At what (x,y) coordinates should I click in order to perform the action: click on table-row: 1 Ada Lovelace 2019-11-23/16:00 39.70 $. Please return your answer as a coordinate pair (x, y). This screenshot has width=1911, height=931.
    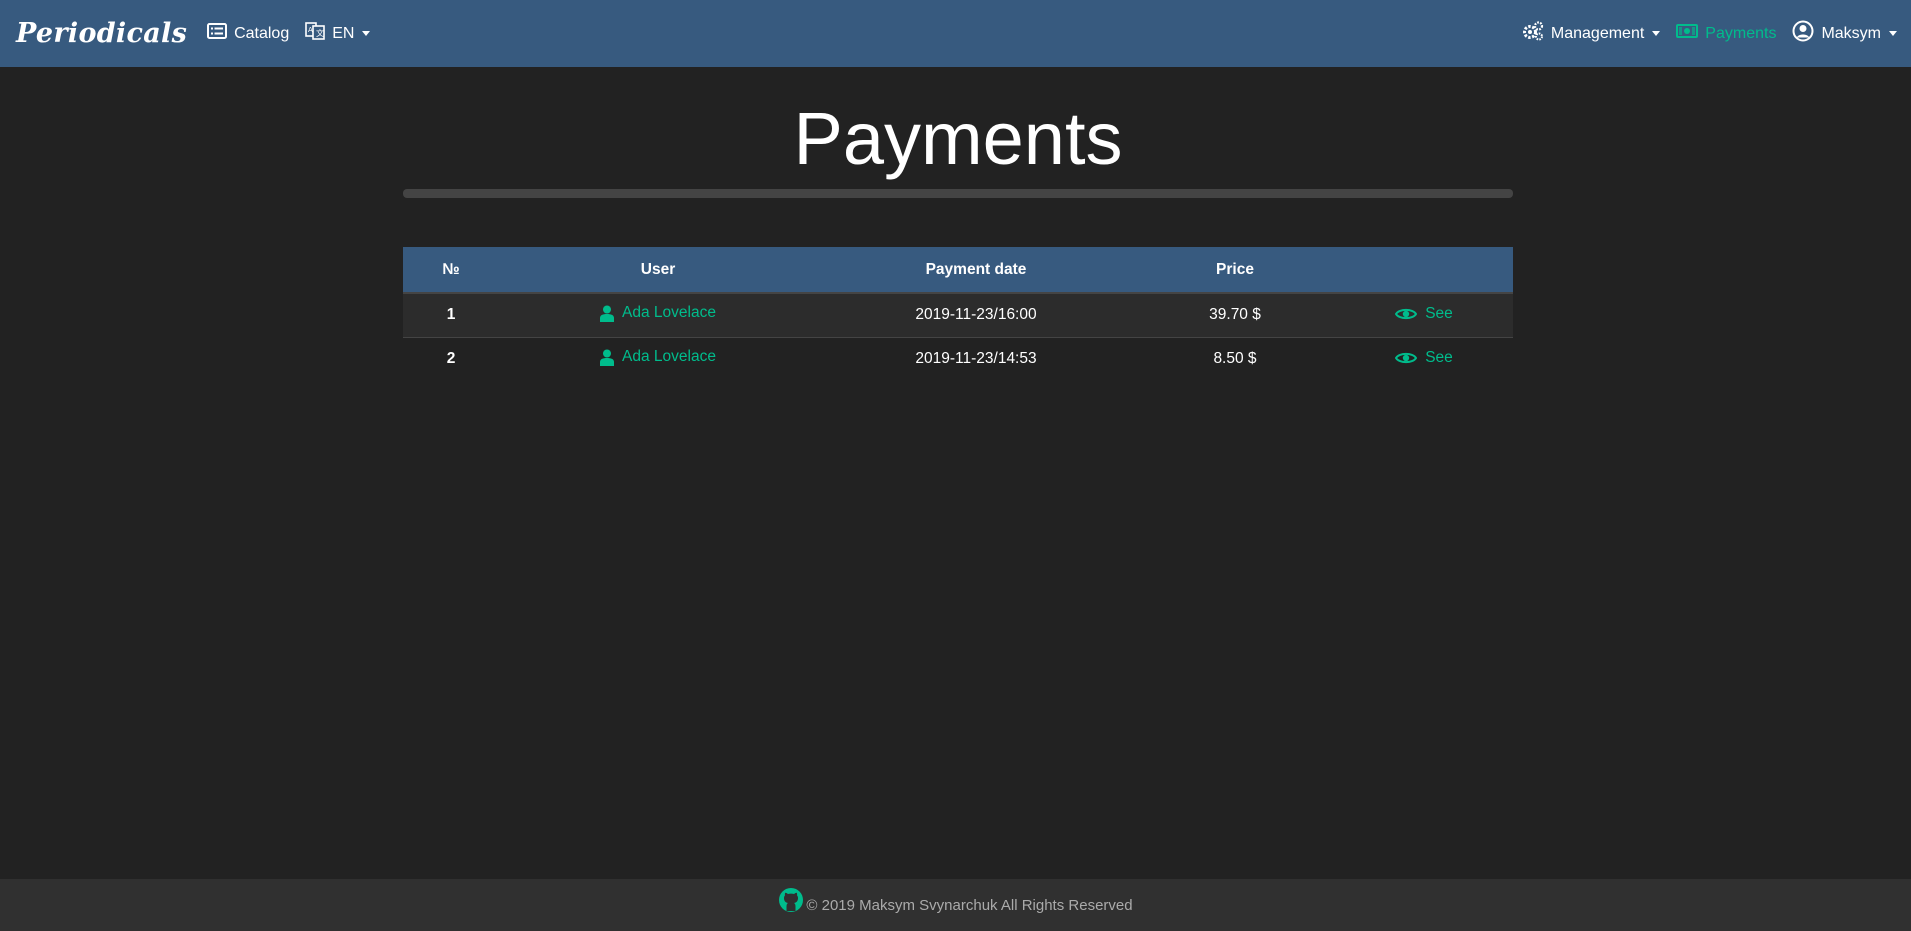
    Looking at the image, I should click on (958, 315).